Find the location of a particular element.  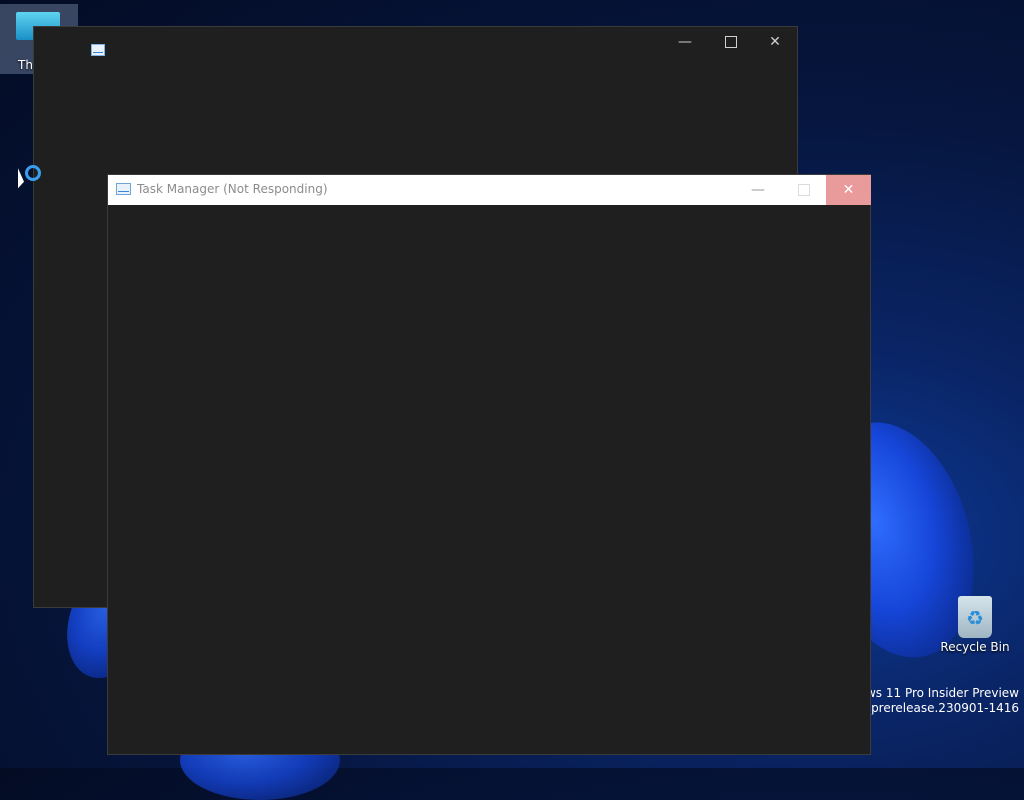

recycle-bin-desktop-icon: ♻ Recycle Bin is located at coordinates (975, 625).